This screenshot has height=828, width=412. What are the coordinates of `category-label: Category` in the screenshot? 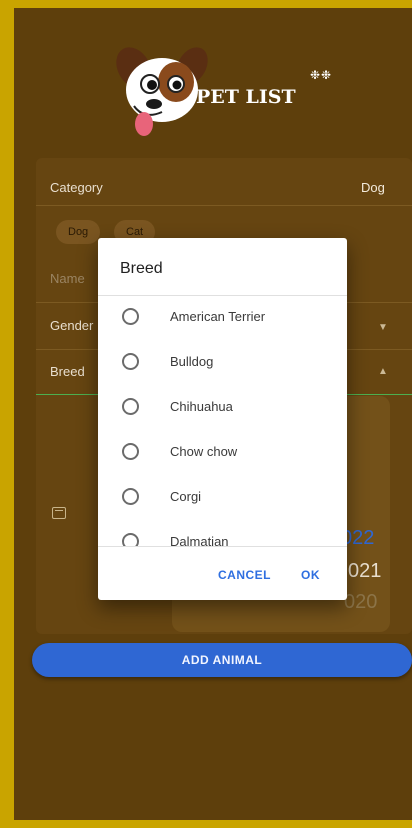 It's located at (76, 187).